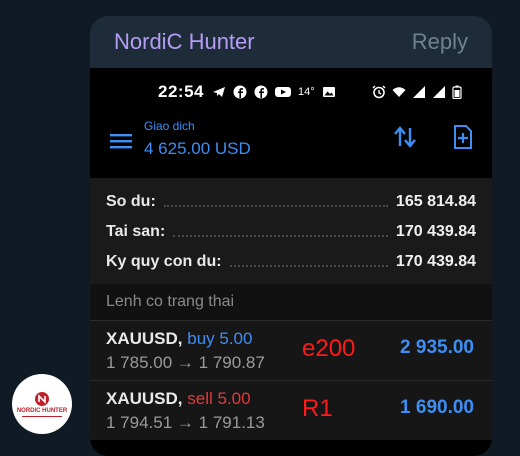  What do you see at coordinates (463, 137) in the screenshot?
I see `new-order-icon` at bounding box center [463, 137].